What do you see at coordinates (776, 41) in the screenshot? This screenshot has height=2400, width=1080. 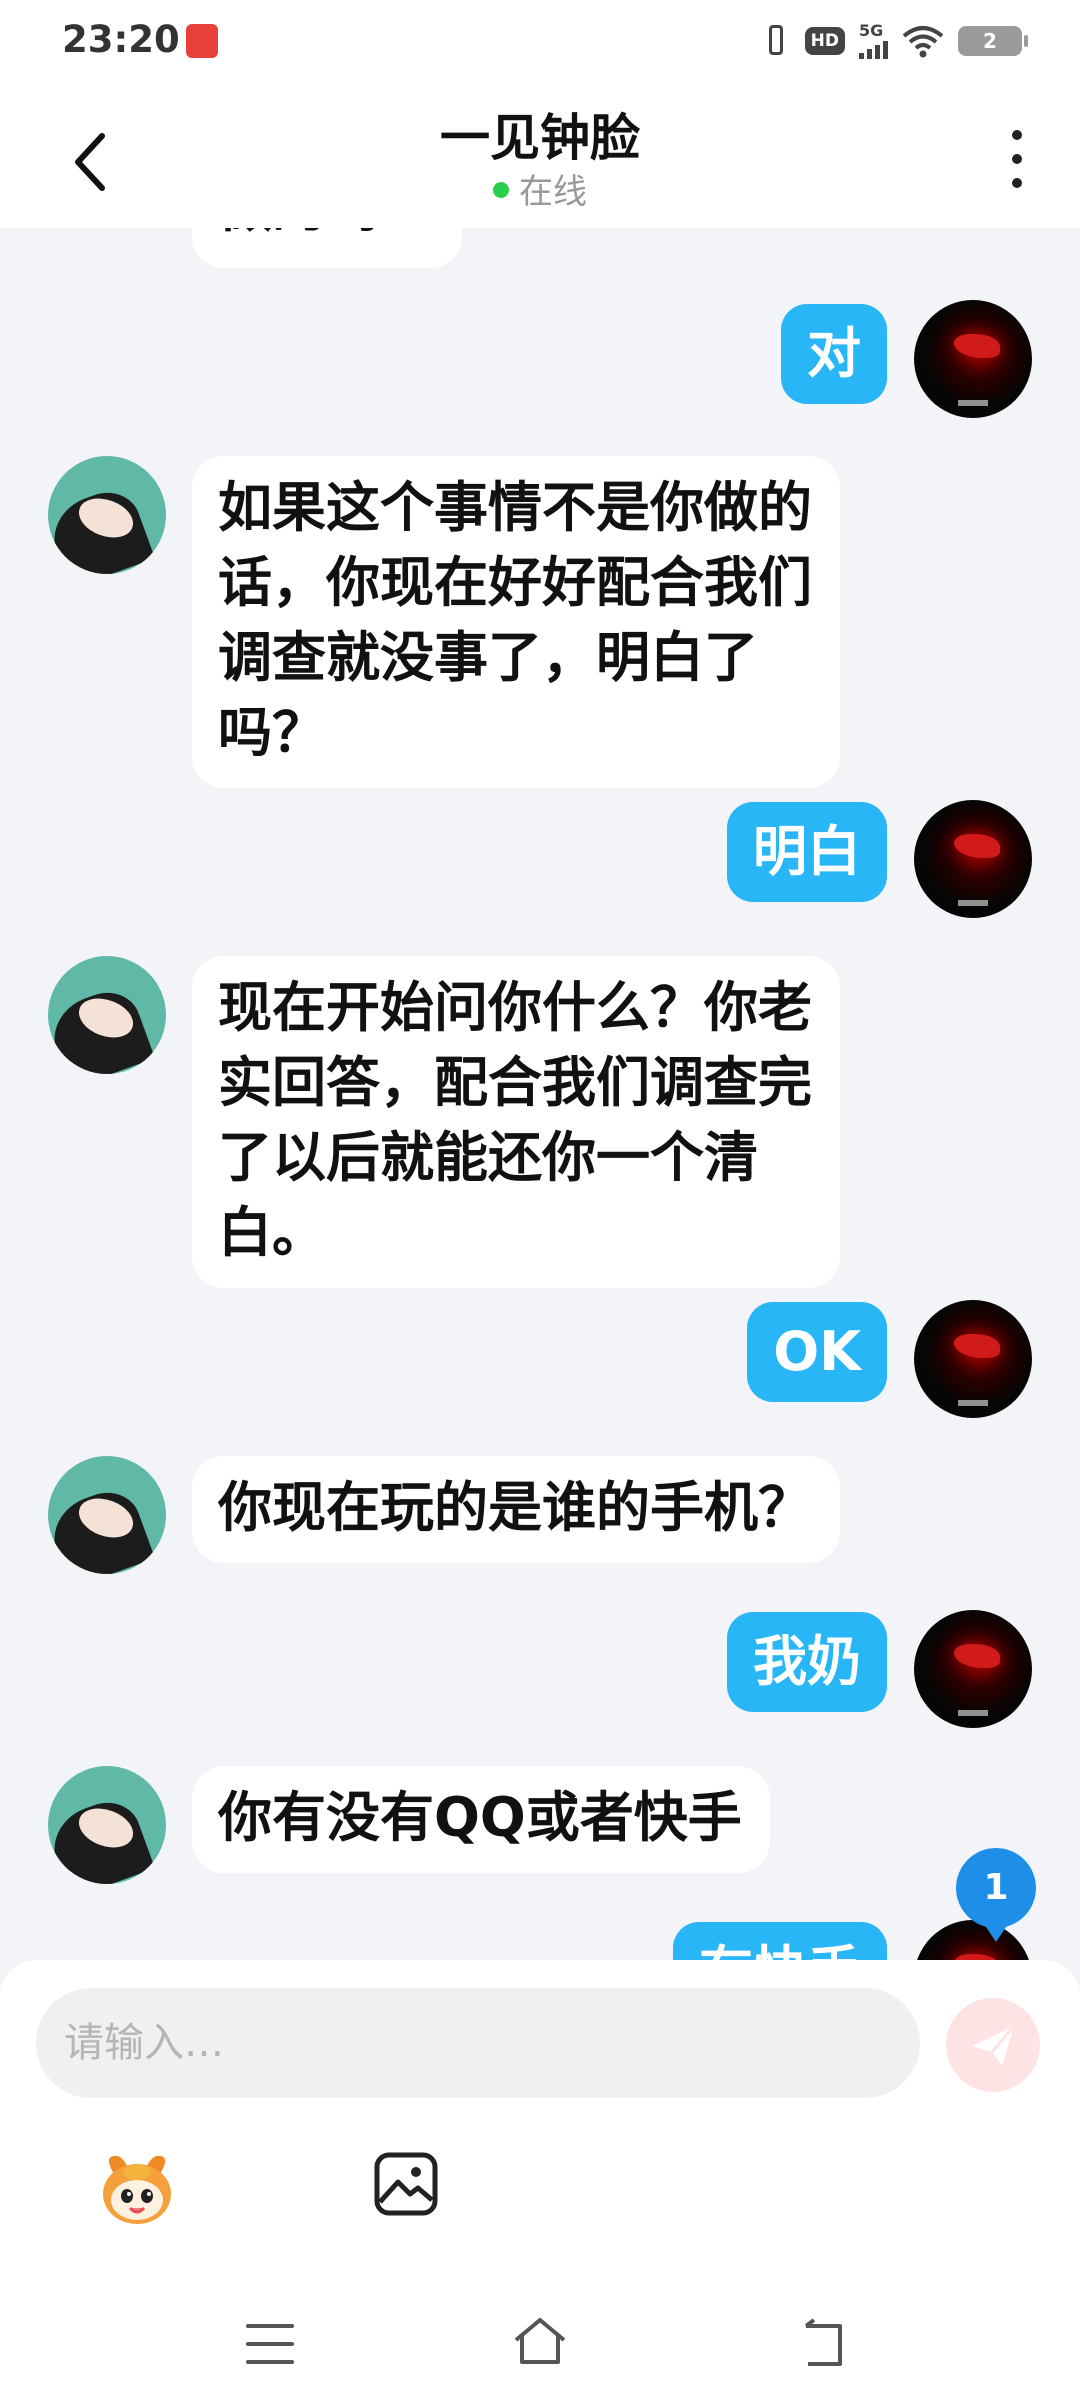 I see `vibrate-icon` at bounding box center [776, 41].